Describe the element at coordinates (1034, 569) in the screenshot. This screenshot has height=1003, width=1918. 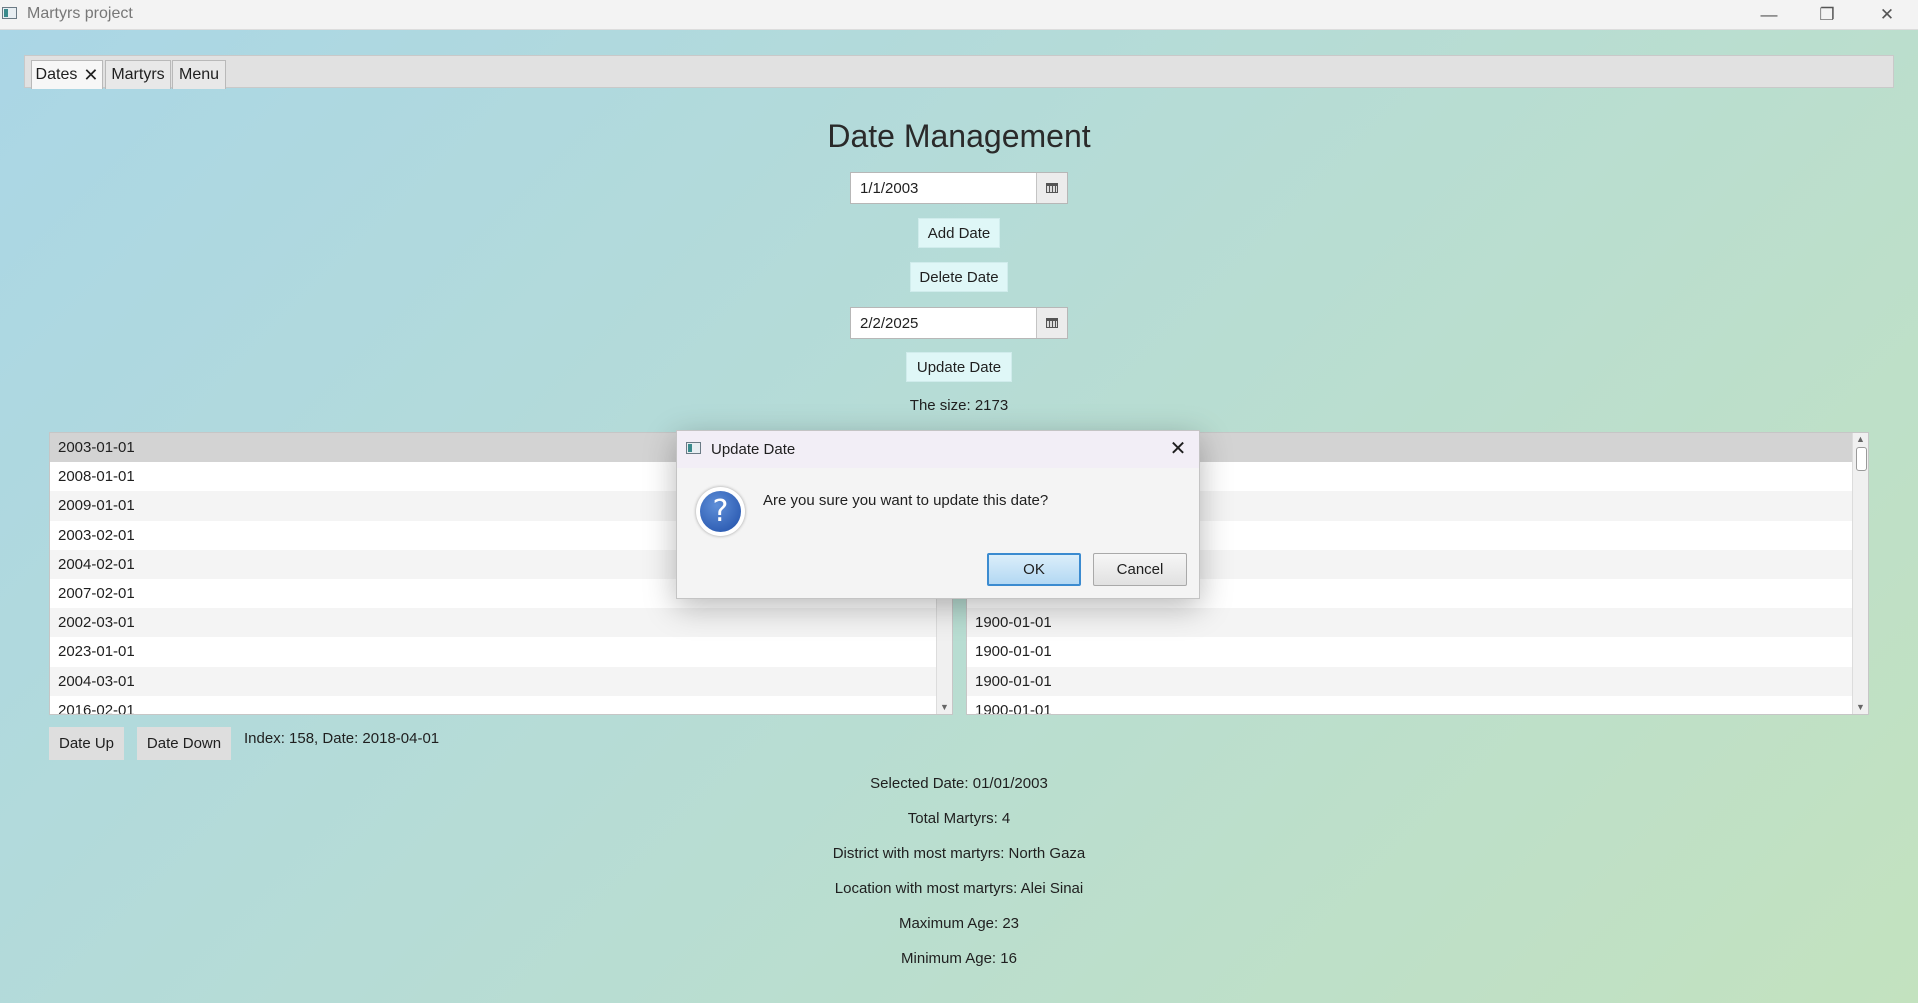
I see `ok-button: OK` at that location.